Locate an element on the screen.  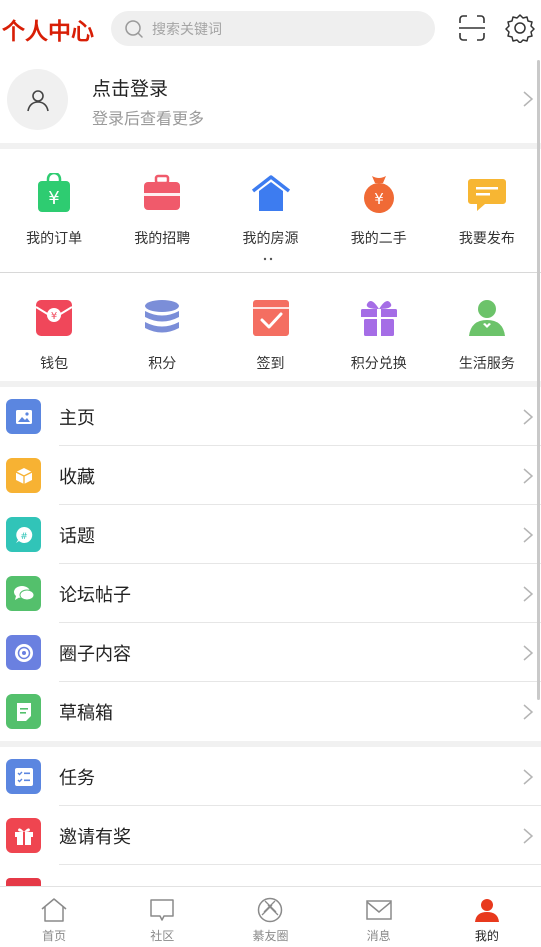
avatar is located at coordinates (37, 99).